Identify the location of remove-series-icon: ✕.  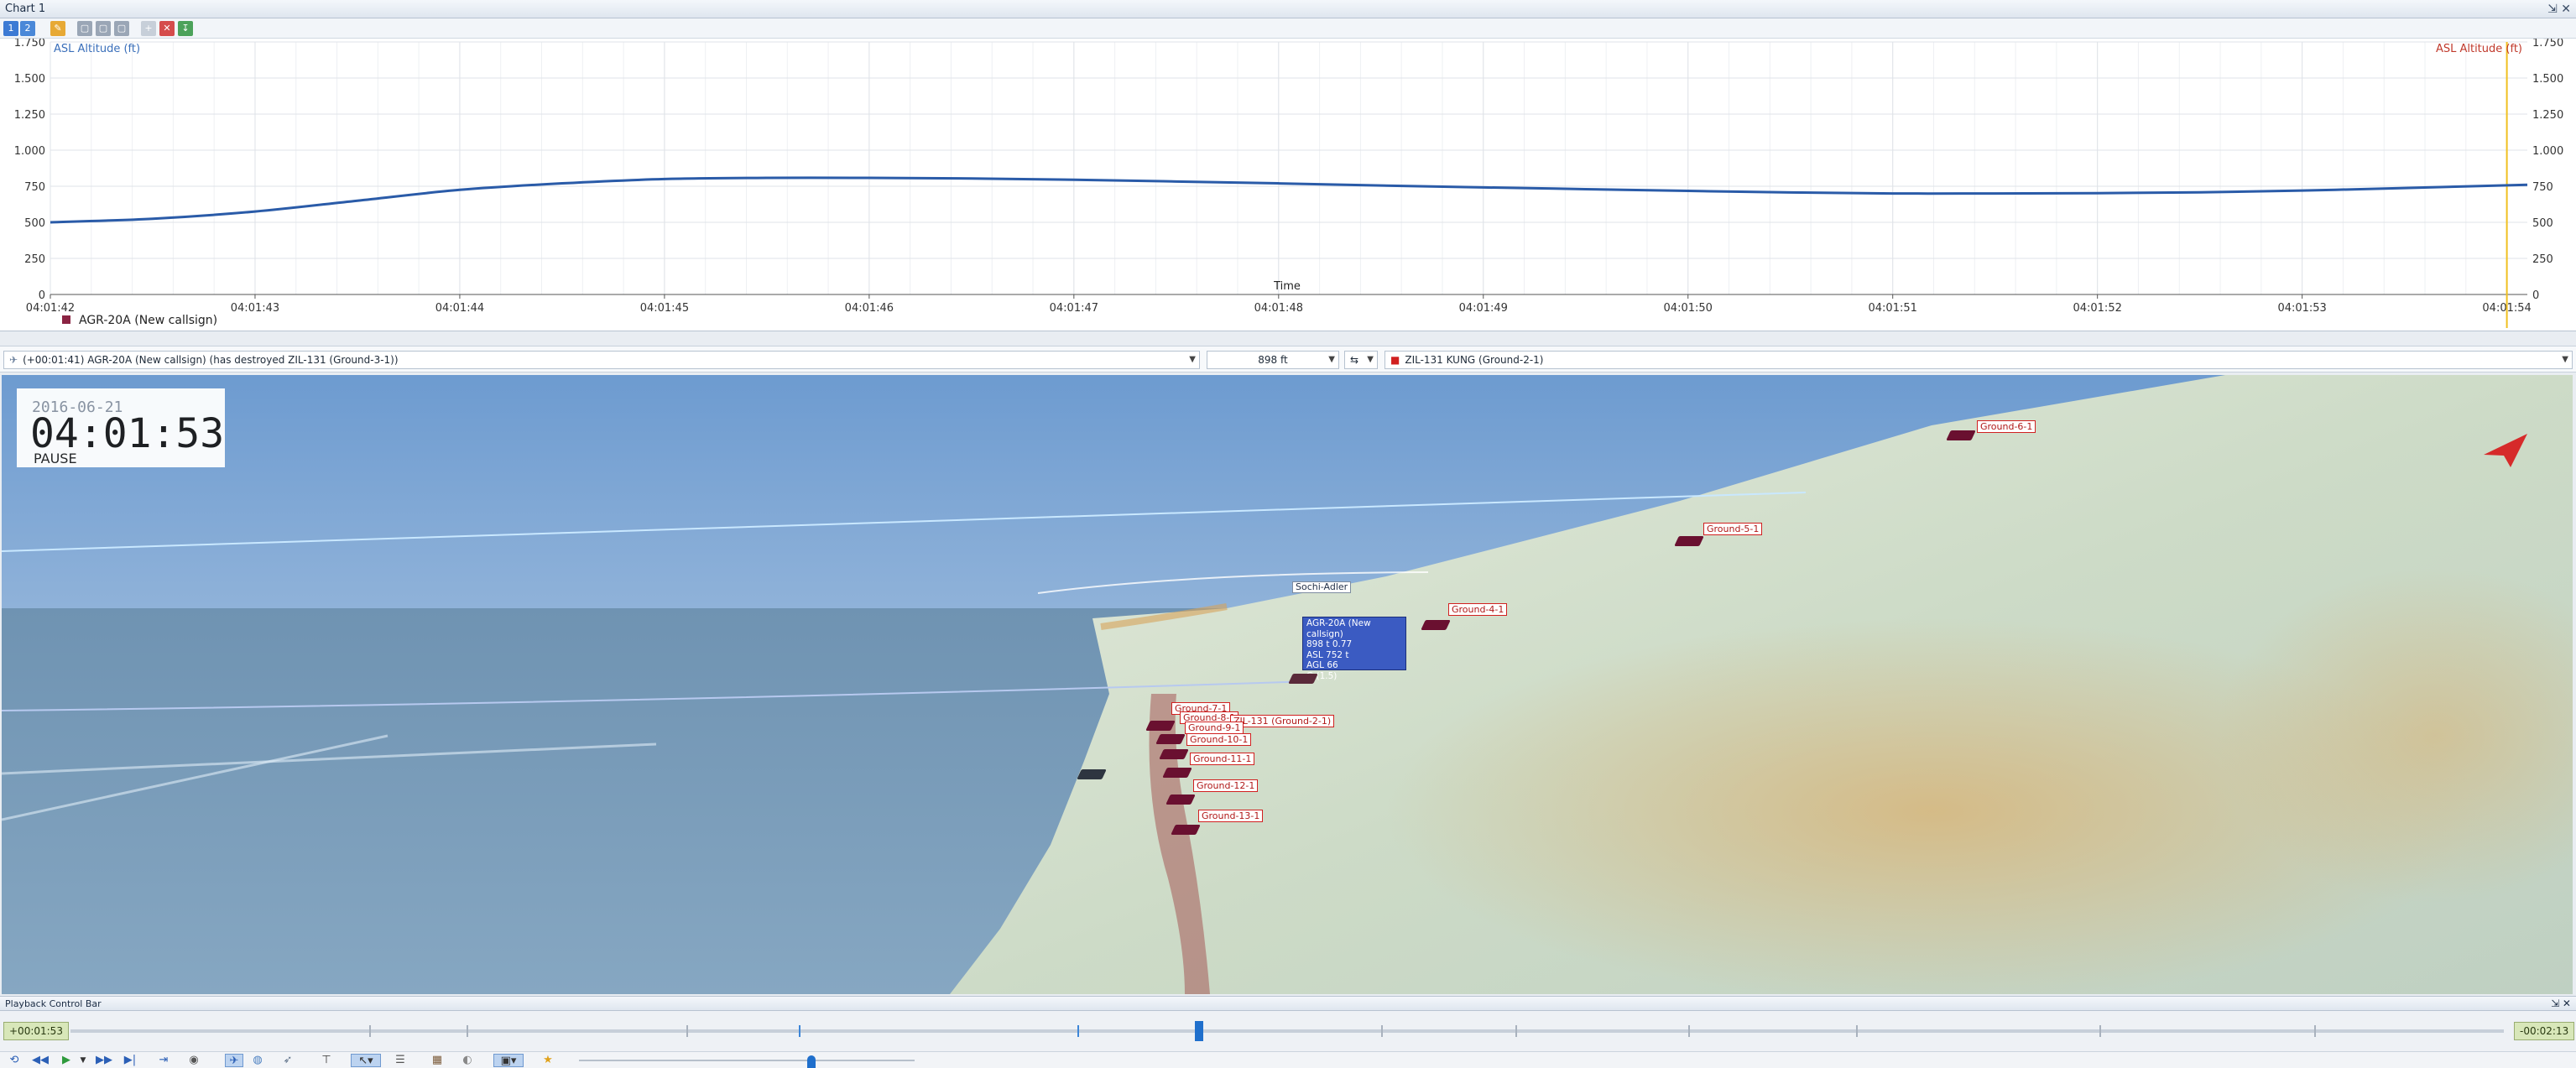
(167, 28).